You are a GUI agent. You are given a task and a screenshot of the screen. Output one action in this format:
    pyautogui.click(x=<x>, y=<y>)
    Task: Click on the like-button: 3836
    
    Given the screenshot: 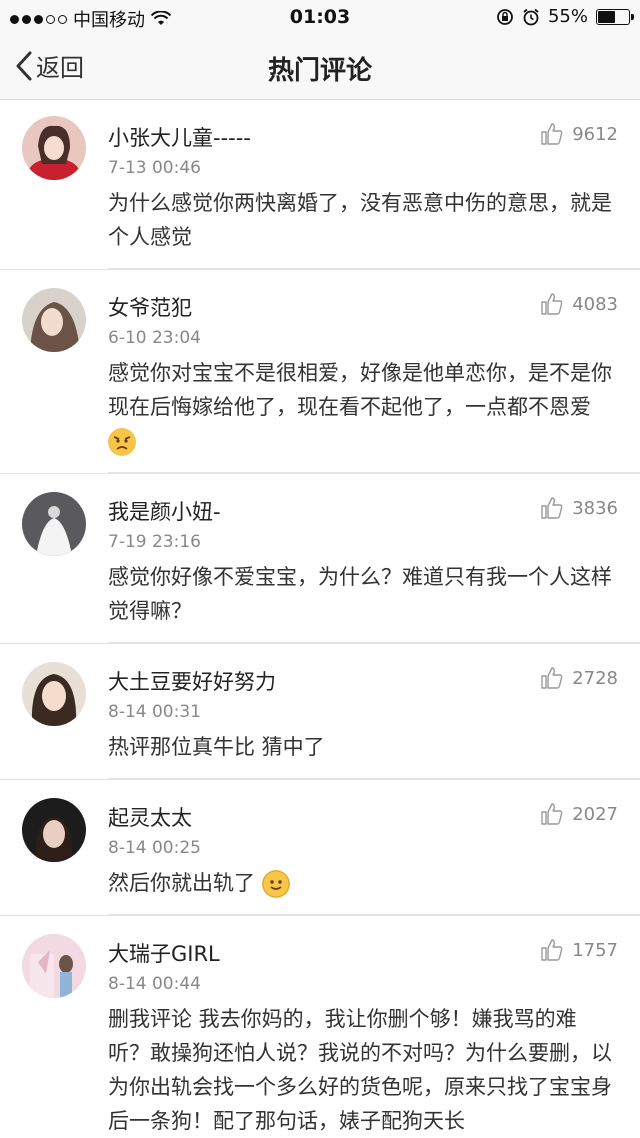 What is the action you would take?
    pyautogui.click(x=579, y=508)
    